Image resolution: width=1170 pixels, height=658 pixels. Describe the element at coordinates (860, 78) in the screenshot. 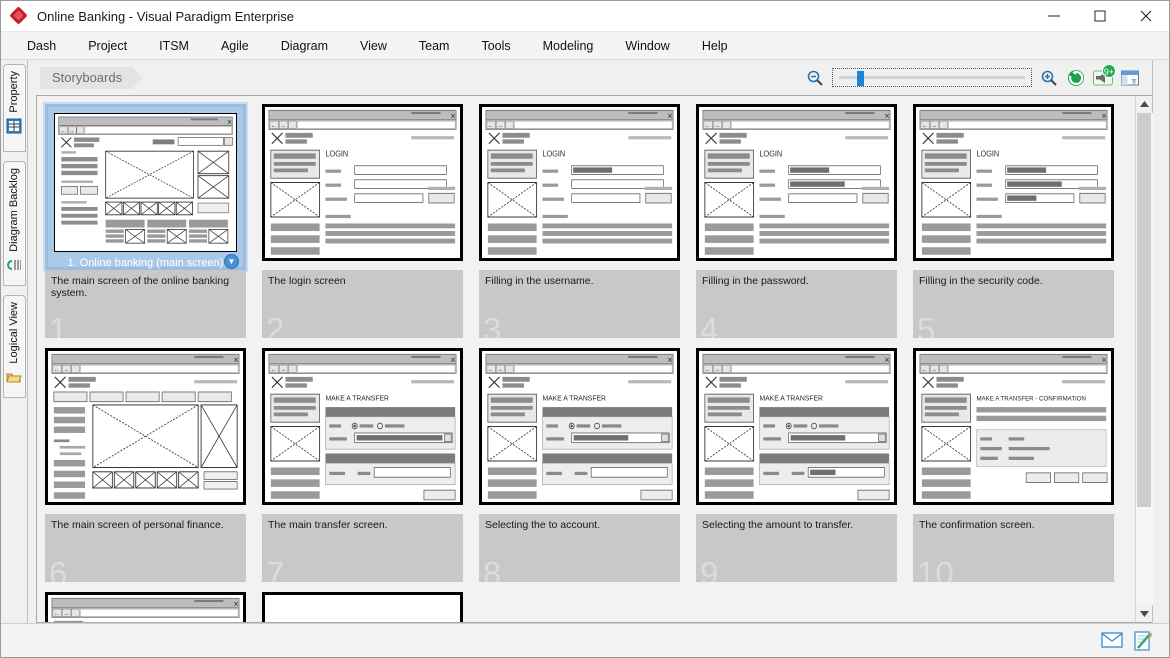

I see `zoom-slider-thumb` at that location.